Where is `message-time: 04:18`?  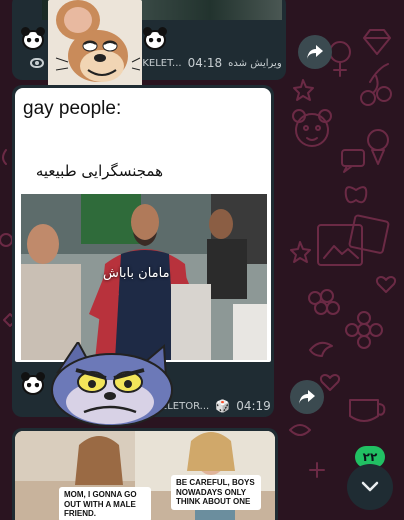
message-time: 04:18 is located at coordinates (205, 63).